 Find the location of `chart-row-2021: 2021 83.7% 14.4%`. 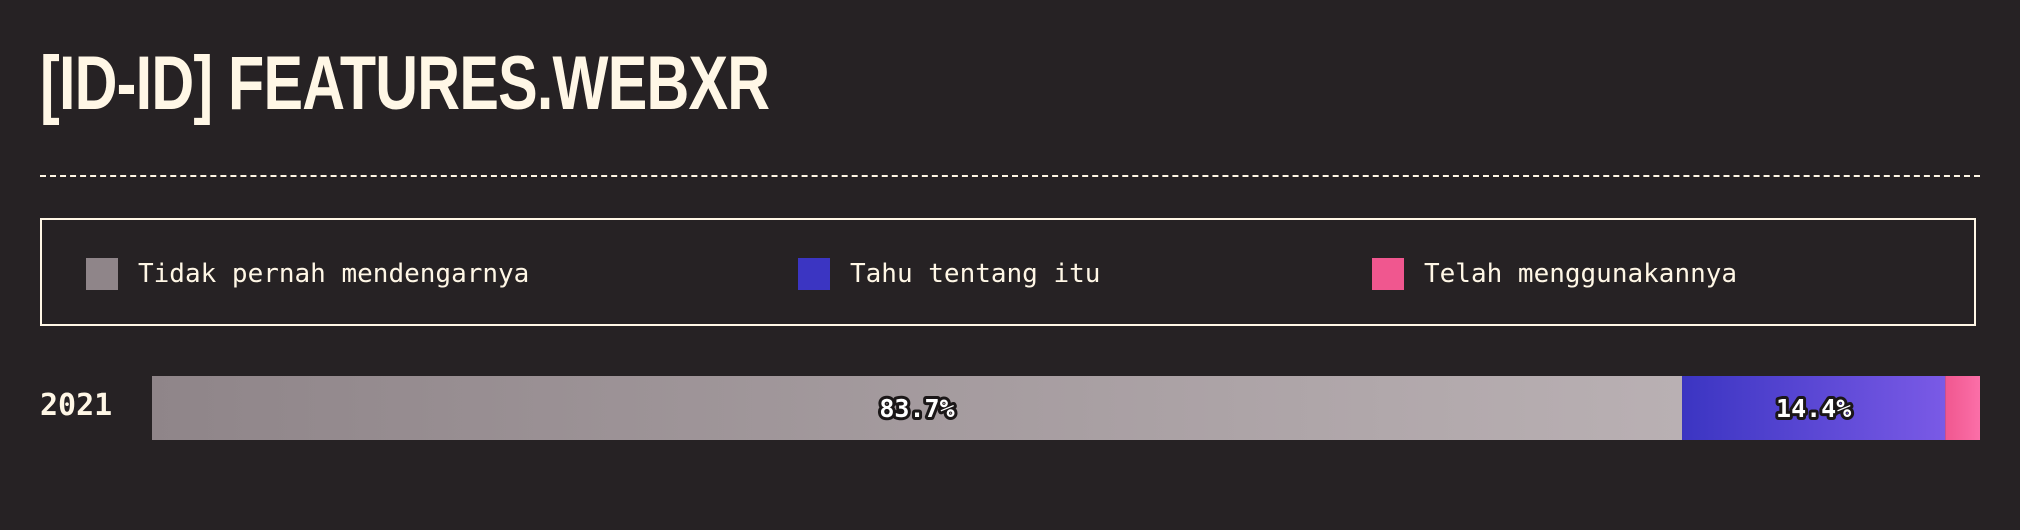

chart-row-2021: 2021 83.7% 14.4% is located at coordinates (1010, 408).